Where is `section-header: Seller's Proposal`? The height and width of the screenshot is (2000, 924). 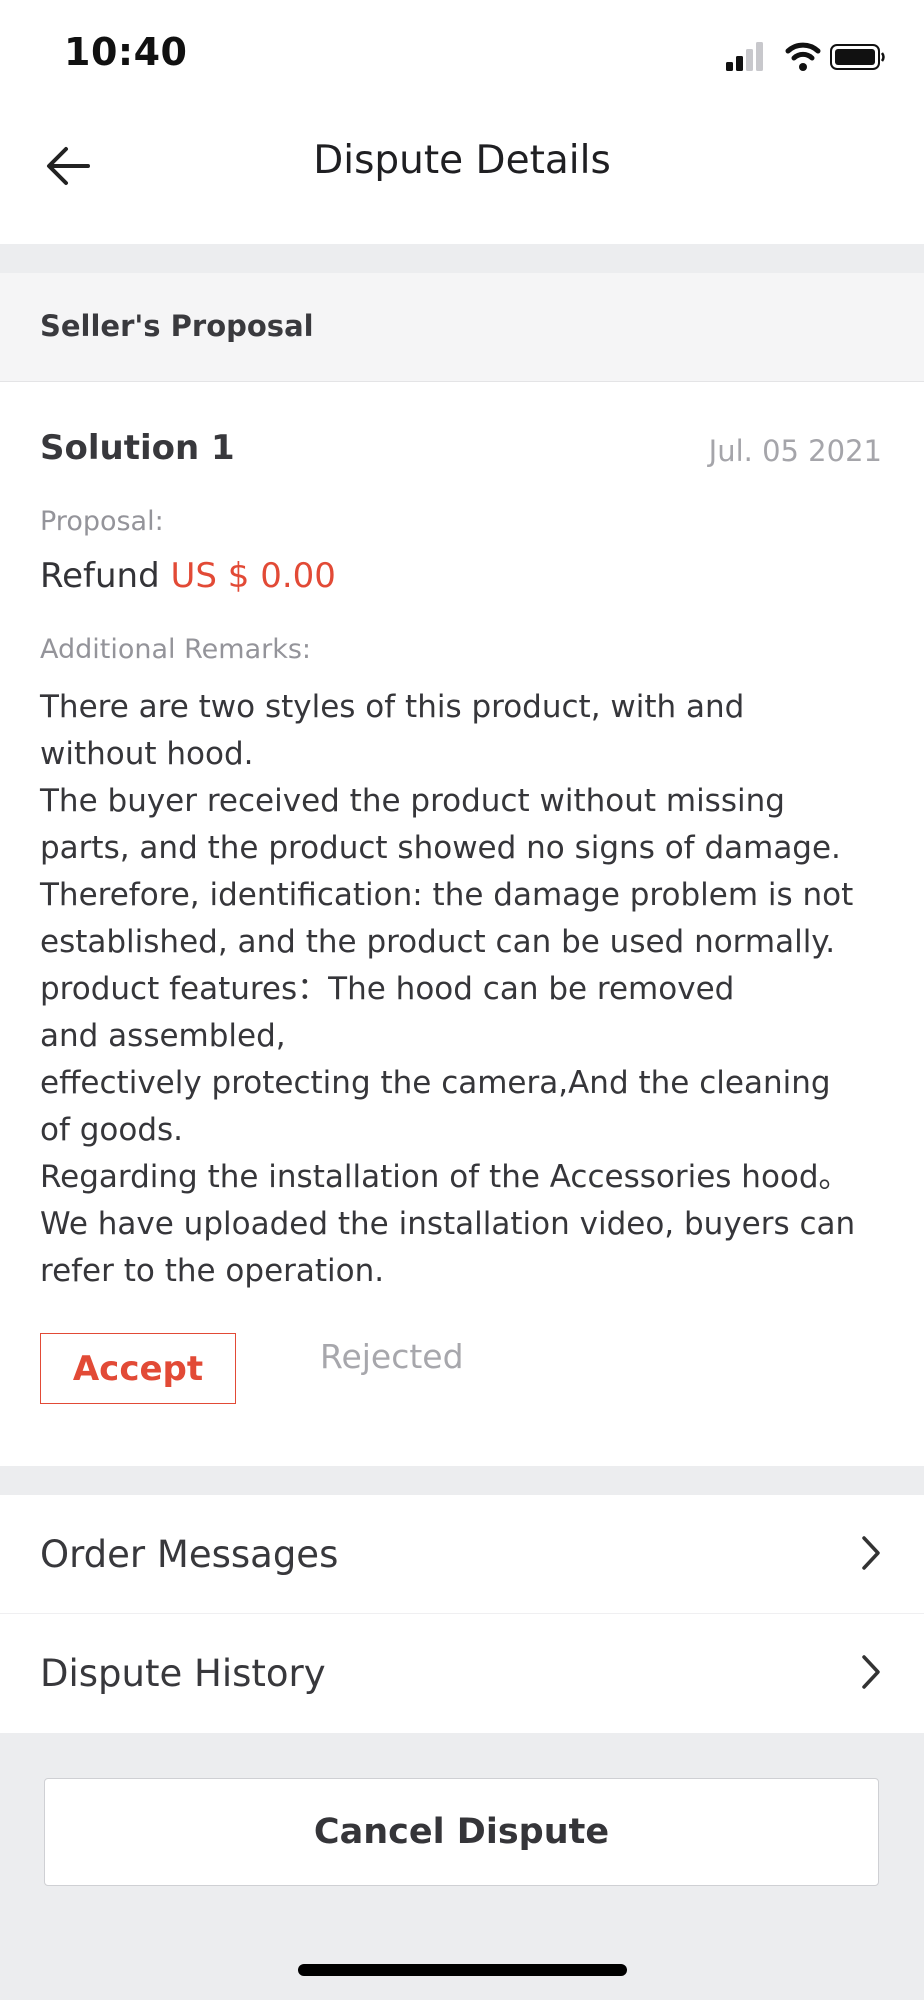 section-header: Seller's Proposal is located at coordinates (462, 327).